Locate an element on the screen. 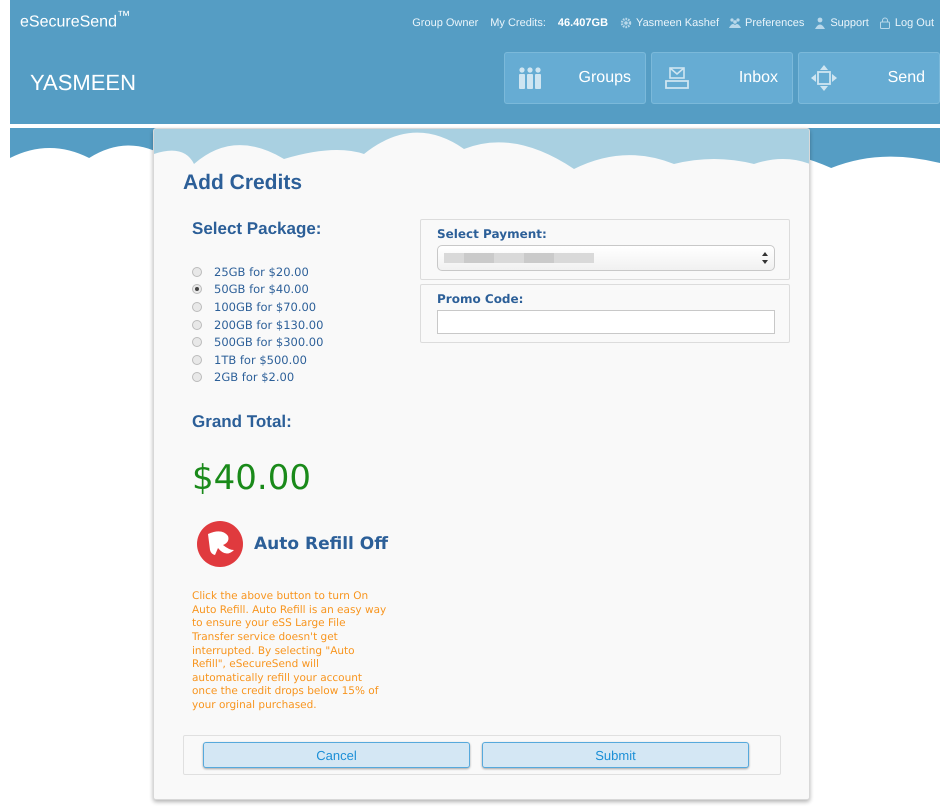 This screenshot has height=810, width=940. refill-toggle-icon is located at coordinates (220, 544).